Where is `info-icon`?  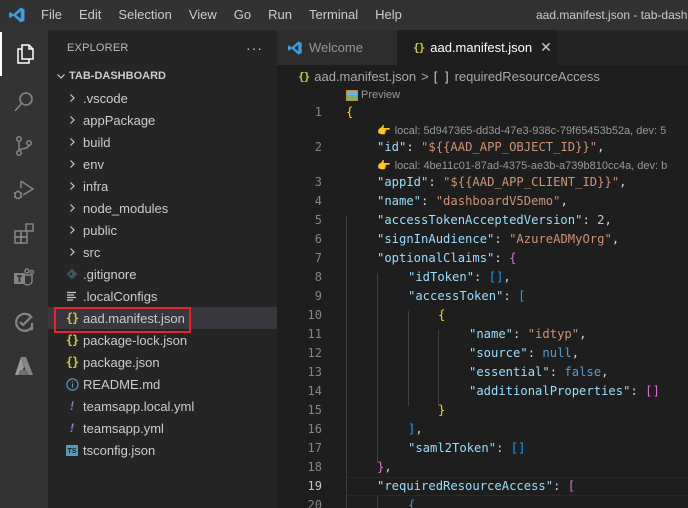 info-icon is located at coordinates (72, 384).